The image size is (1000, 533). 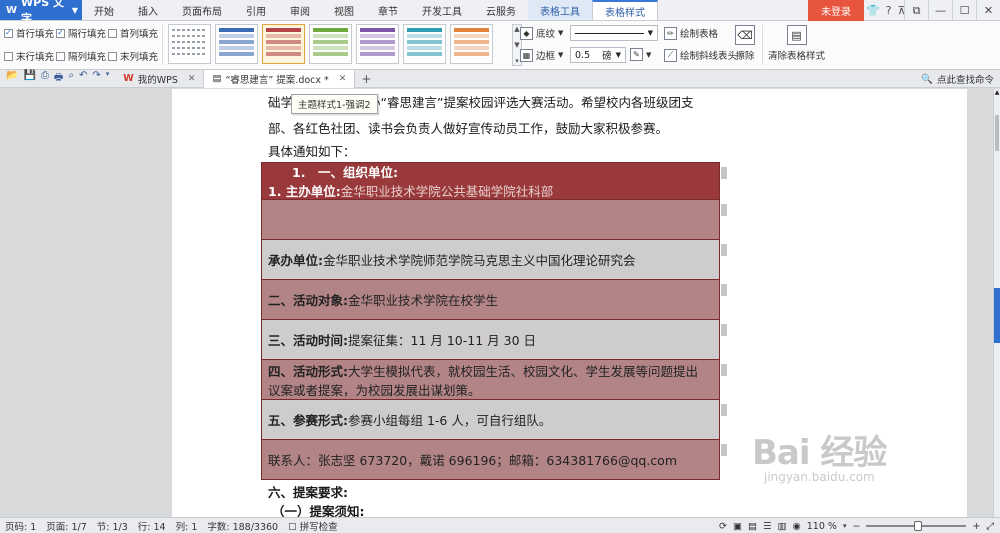 What do you see at coordinates (997, 133) in the screenshot?
I see `scroll-thumb` at bounding box center [997, 133].